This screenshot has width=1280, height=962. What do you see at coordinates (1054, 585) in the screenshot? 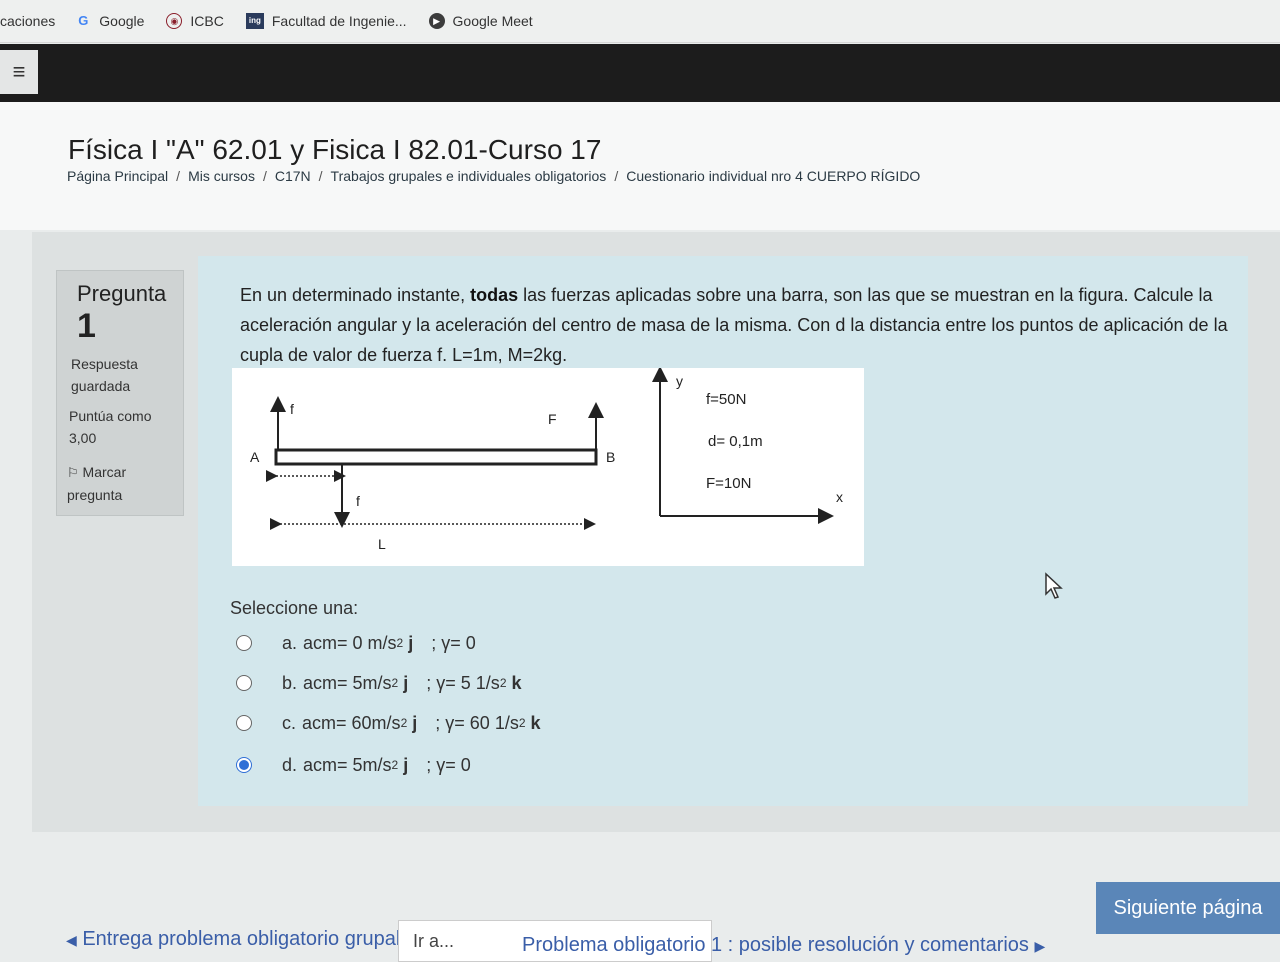
I see `mouse-cursor-icon` at bounding box center [1054, 585].